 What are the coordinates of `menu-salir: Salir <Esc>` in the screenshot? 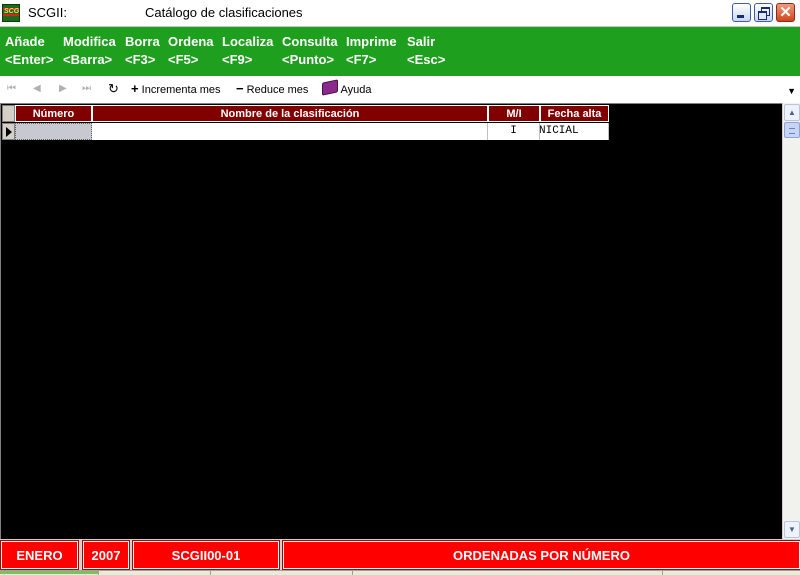 It's located at (426, 51).